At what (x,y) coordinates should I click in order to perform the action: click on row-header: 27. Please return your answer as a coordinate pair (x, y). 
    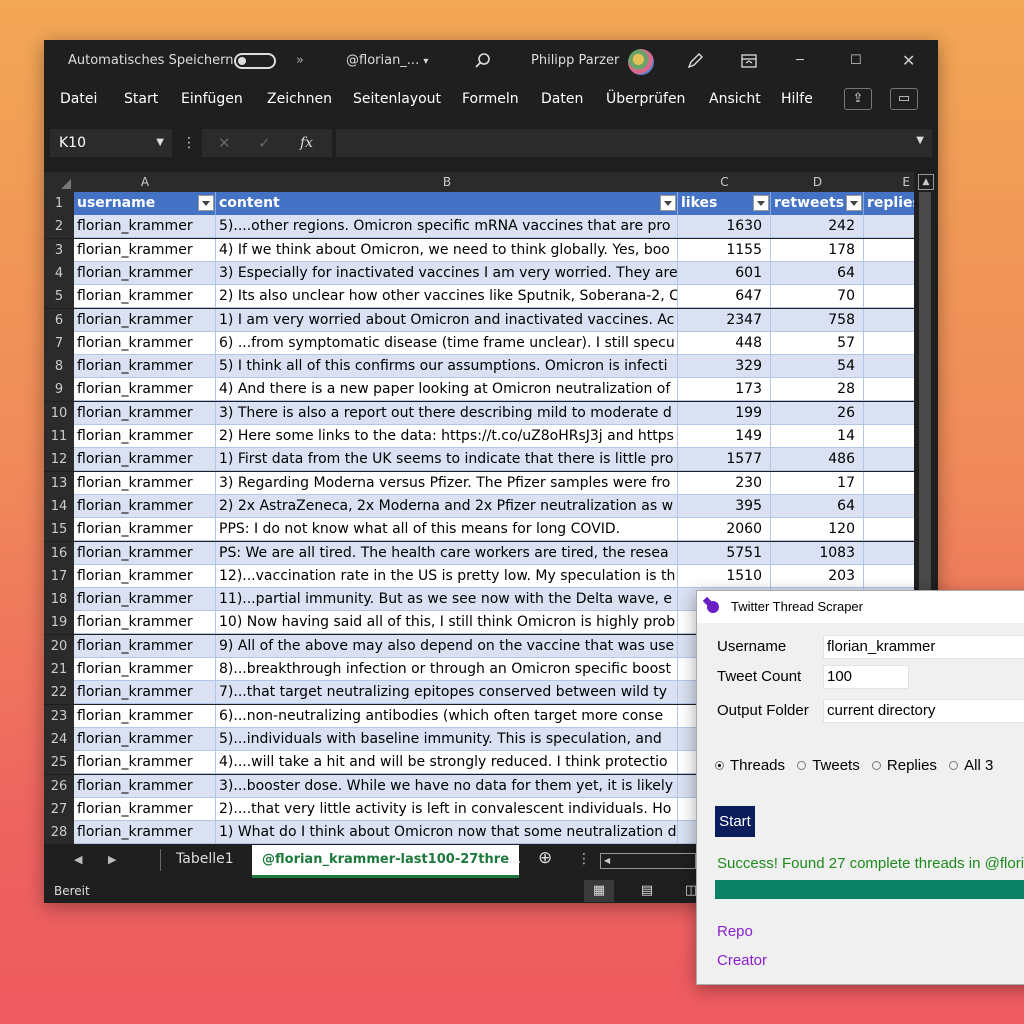
    Looking at the image, I should click on (59, 809).